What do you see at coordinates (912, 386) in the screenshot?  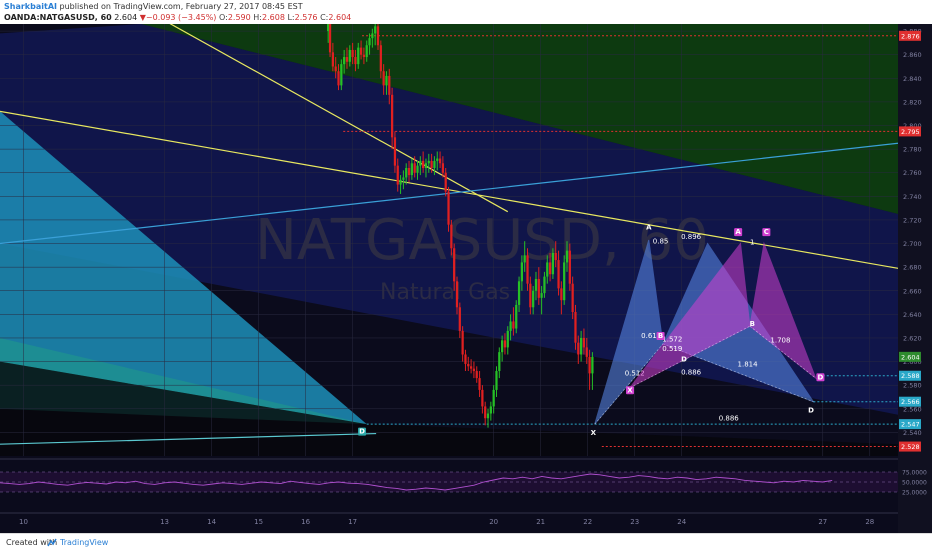 I see `price-tick-label: 2.580` at bounding box center [912, 386].